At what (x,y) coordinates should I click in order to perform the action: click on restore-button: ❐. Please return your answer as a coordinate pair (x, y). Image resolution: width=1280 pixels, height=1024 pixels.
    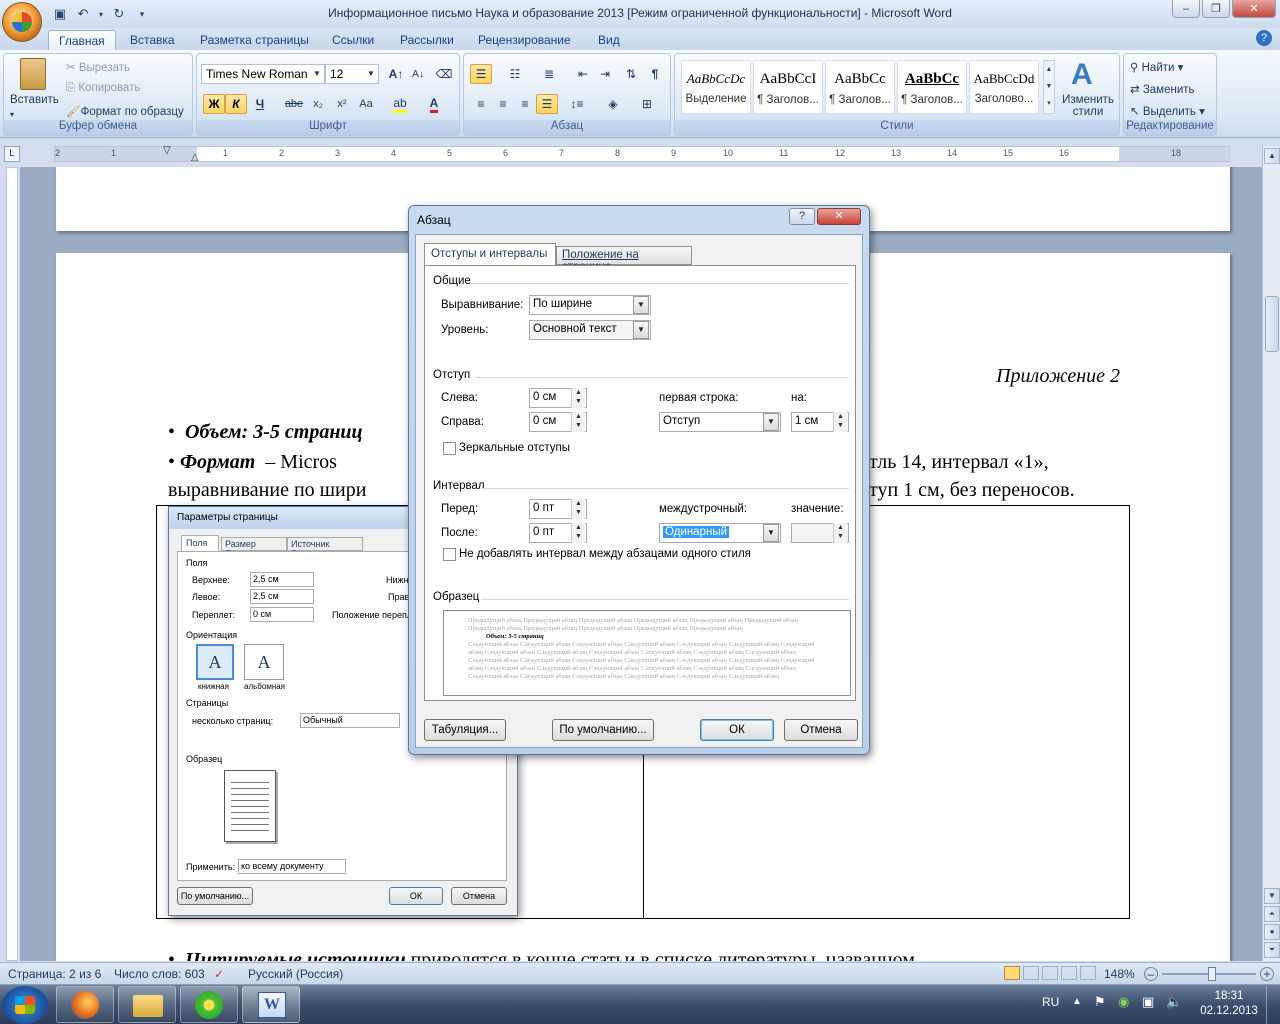
    Looking at the image, I should click on (1216, 9).